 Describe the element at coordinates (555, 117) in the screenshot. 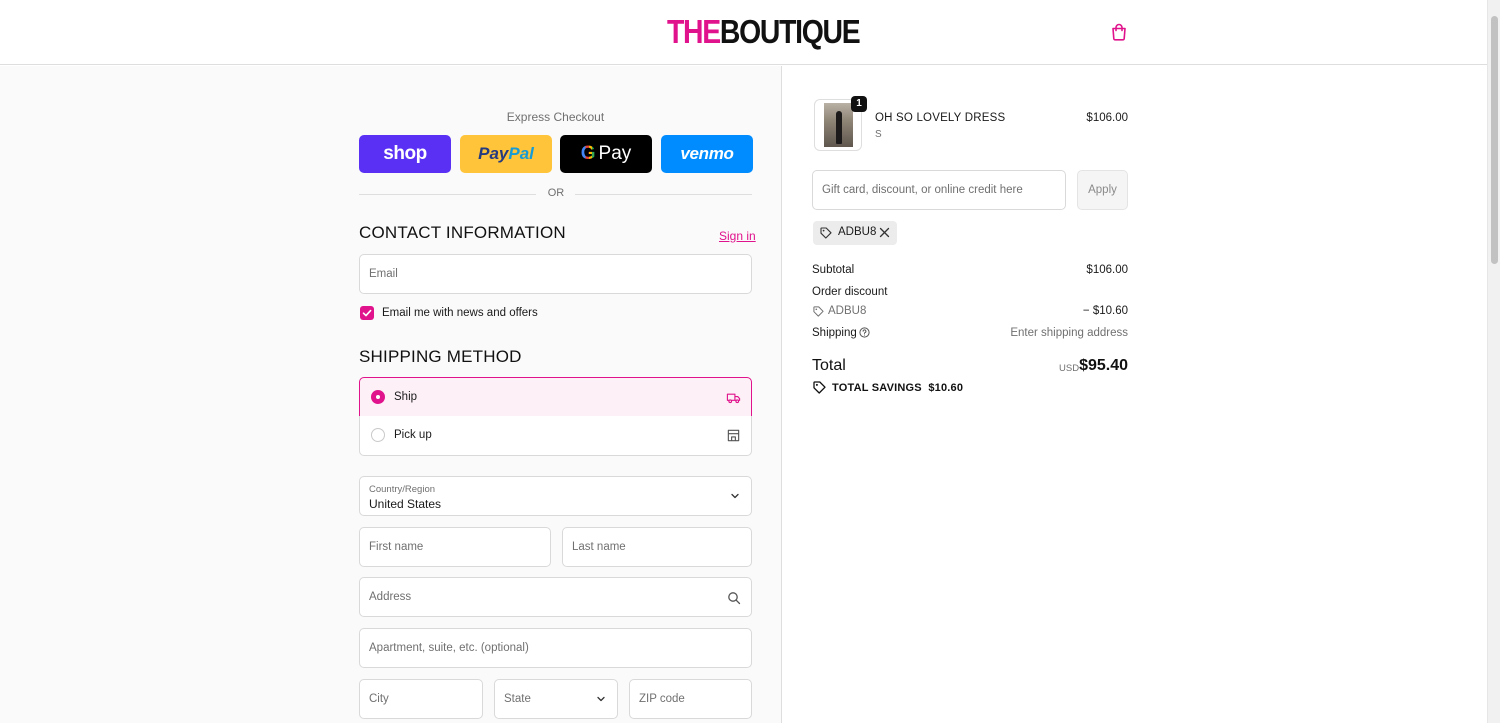

I see `express-checkout-title: Express Checkout` at that location.